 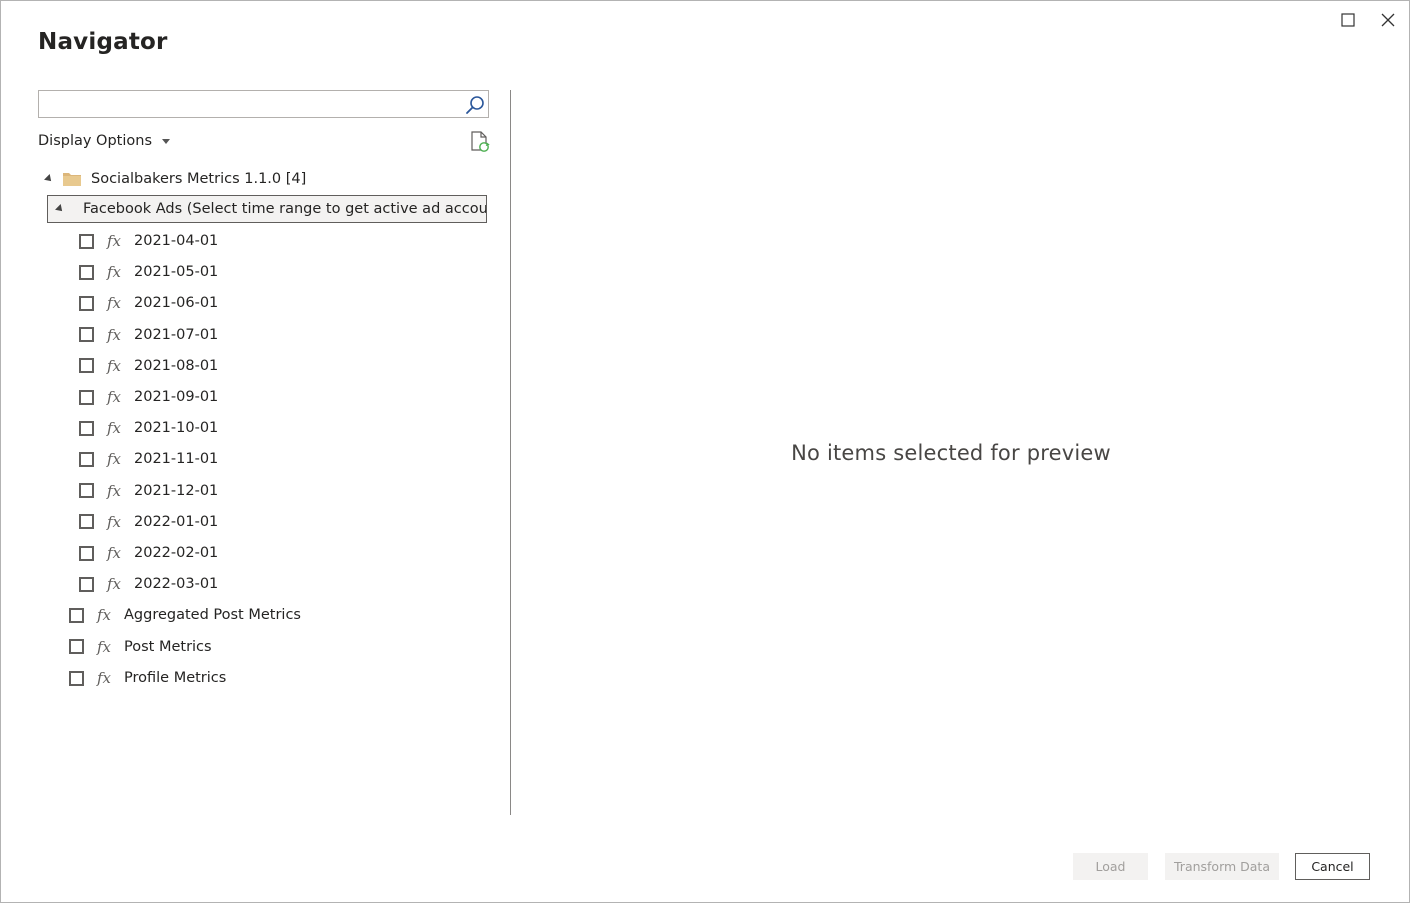 I want to click on dialog-title: Navigator, so click(x=103, y=42).